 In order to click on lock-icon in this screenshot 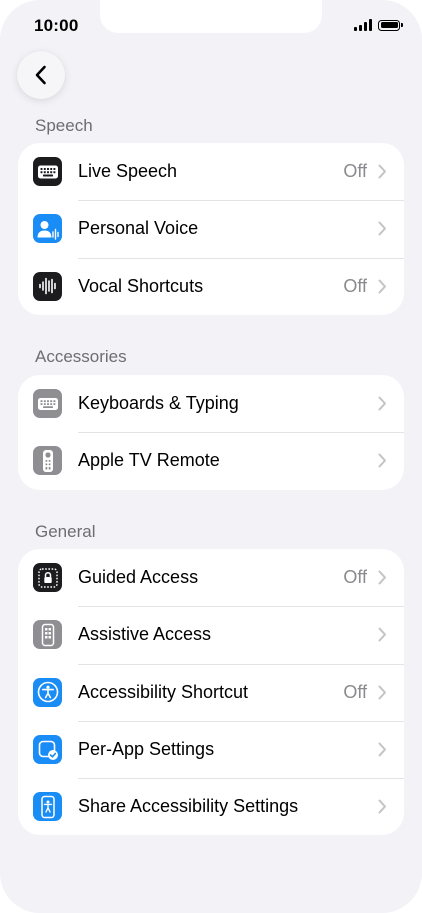, I will do `click(47, 578)`.